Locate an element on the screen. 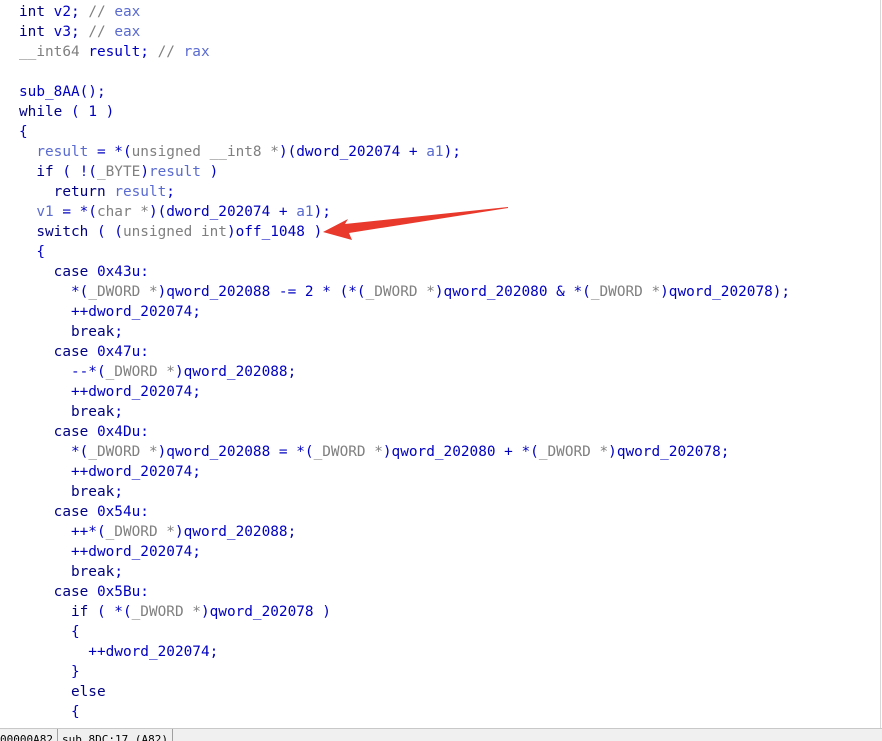  code-token: --*( is located at coordinates (62, 372).